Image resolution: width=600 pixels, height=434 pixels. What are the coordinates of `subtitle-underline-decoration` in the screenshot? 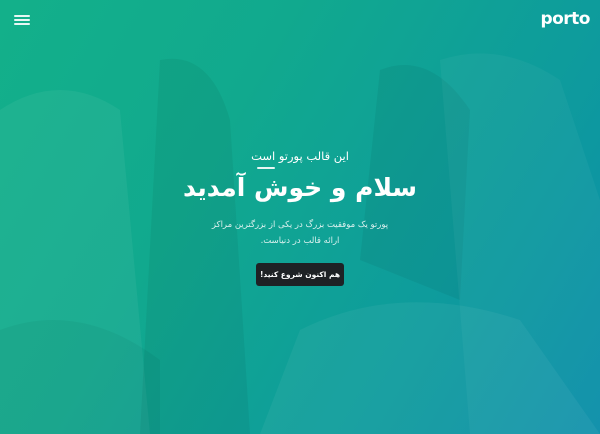 It's located at (266, 168).